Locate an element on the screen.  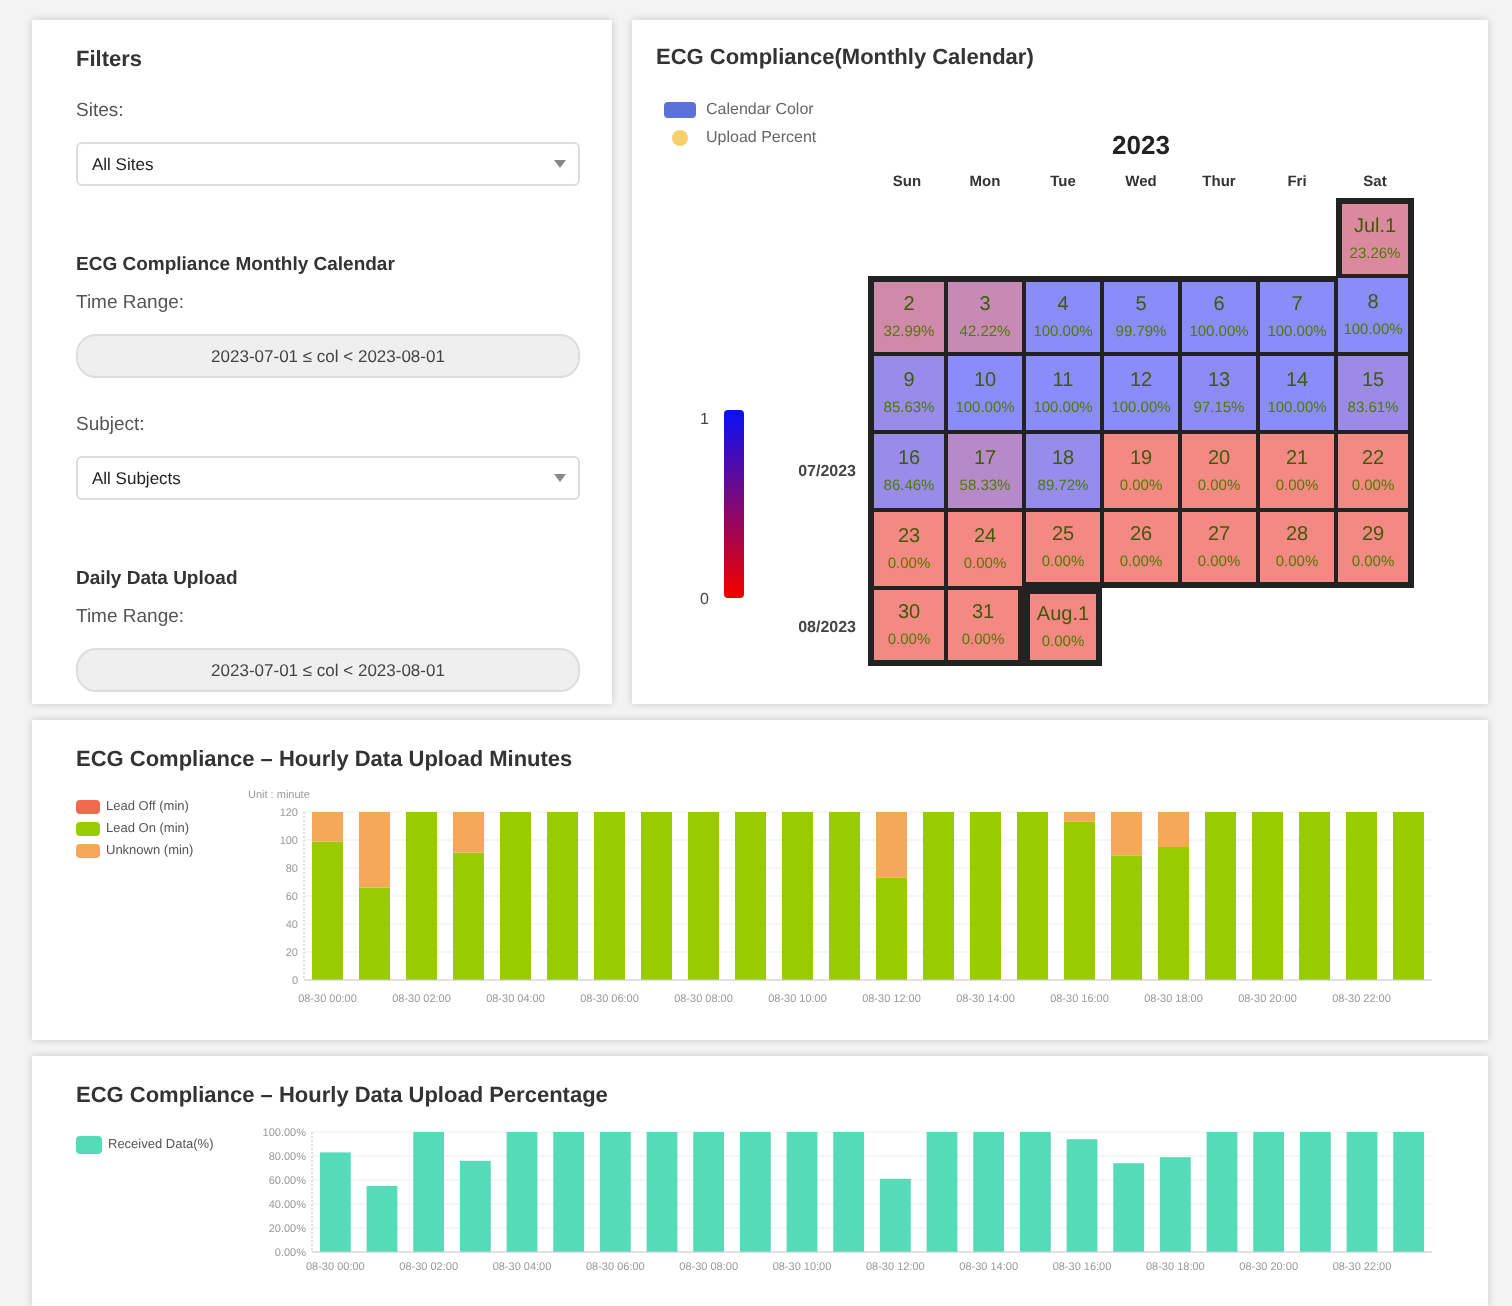
legend-label: Calendar Color is located at coordinates (760, 109).